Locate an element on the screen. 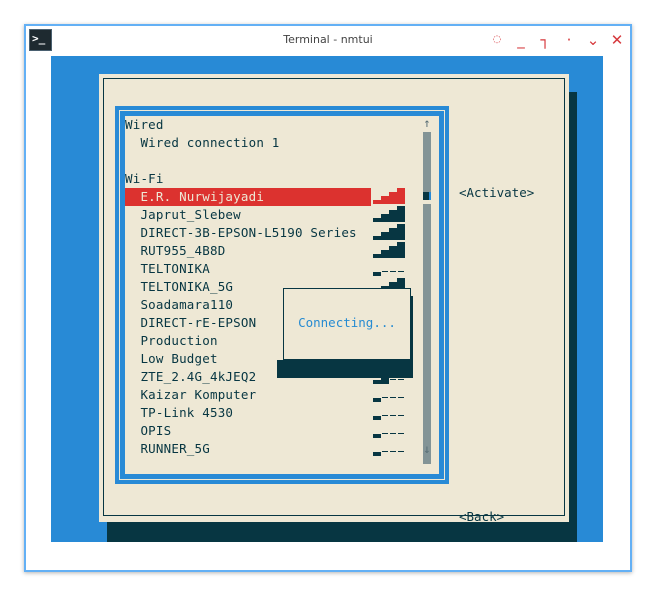 The width and height of the screenshot is (654, 593). wifi-ssid: Kaizar Komputer is located at coordinates (198, 394).